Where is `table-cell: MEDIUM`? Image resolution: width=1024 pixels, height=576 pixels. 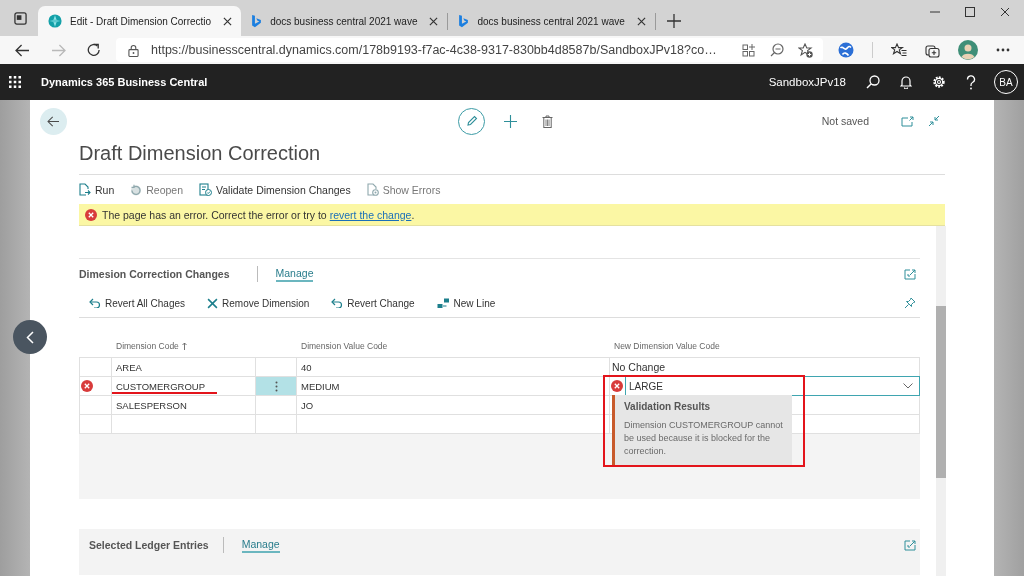 table-cell: MEDIUM is located at coordinates (320, 386).